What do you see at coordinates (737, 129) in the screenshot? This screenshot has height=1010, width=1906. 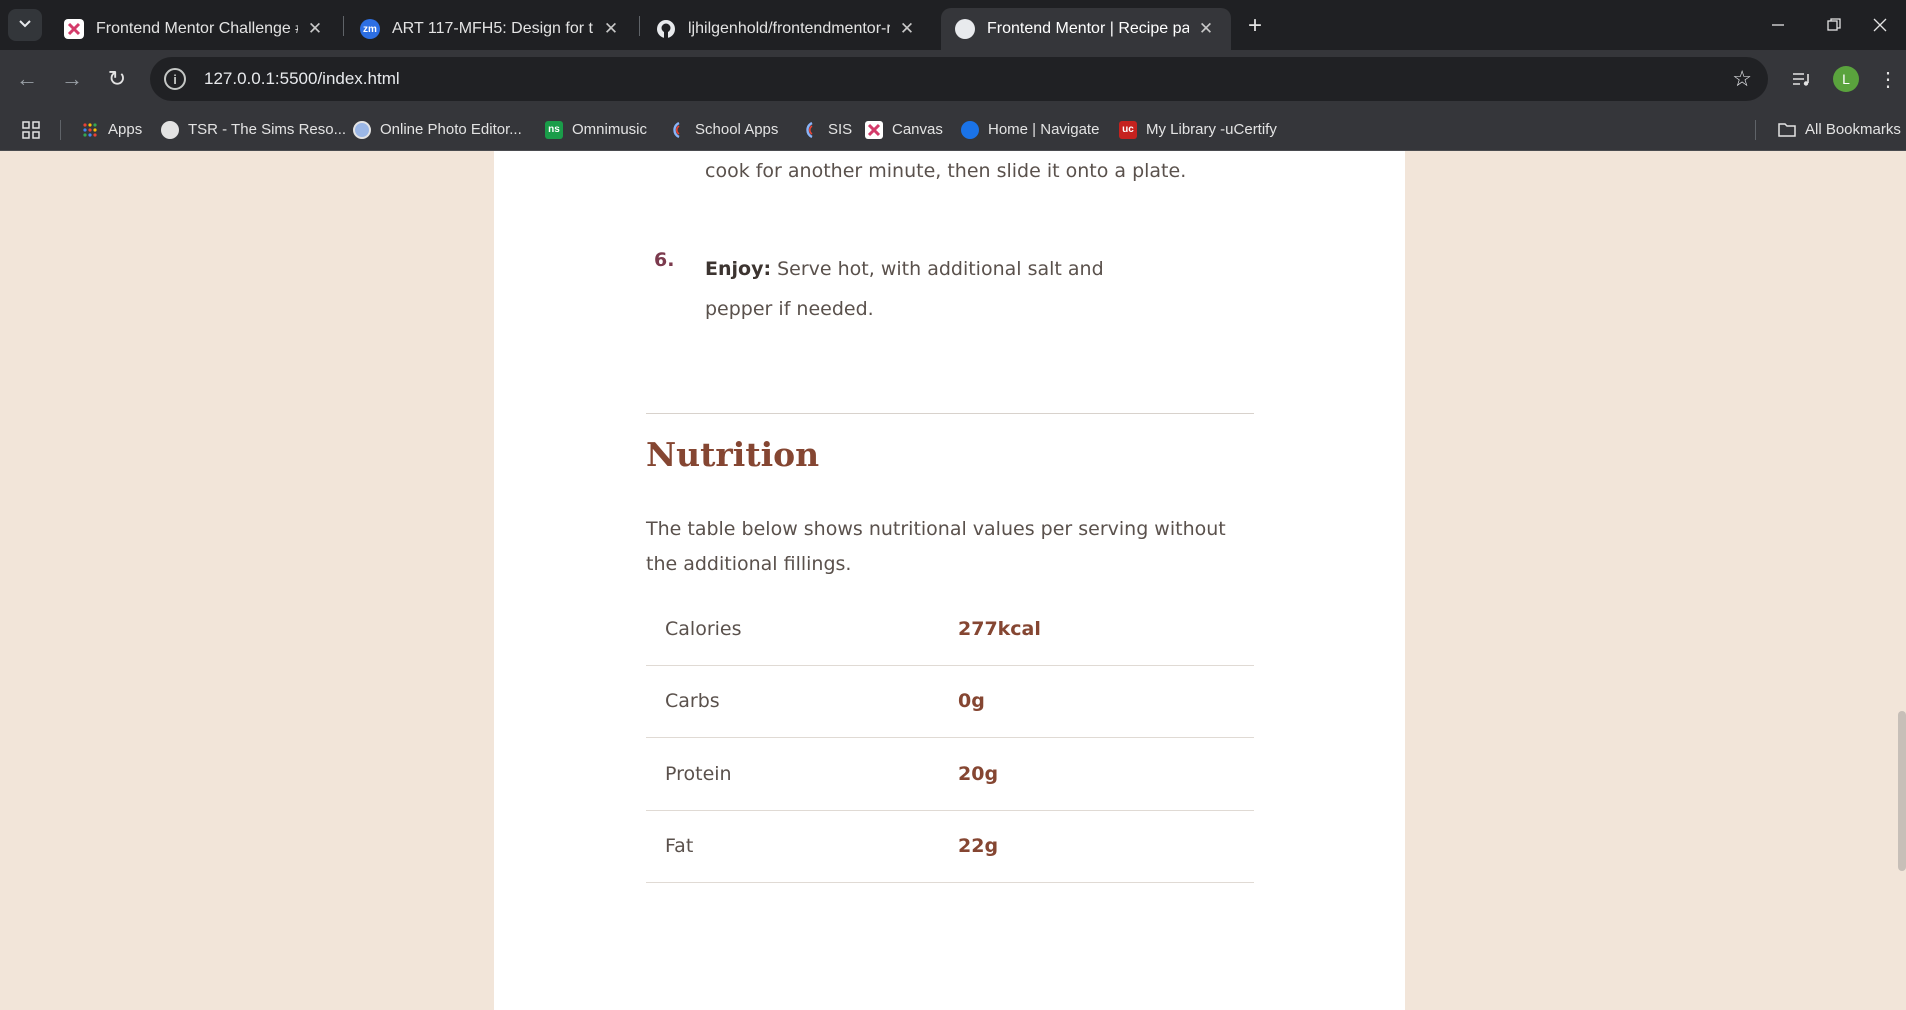 I see `bookmark-label: School Apps` at bounding box center [737, 129].